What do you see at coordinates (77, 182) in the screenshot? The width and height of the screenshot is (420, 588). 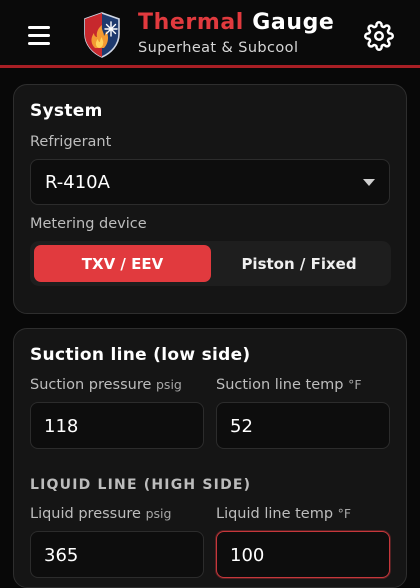 I see `refrigerant-select-value: R-410A` at bounding box center [77, 182].